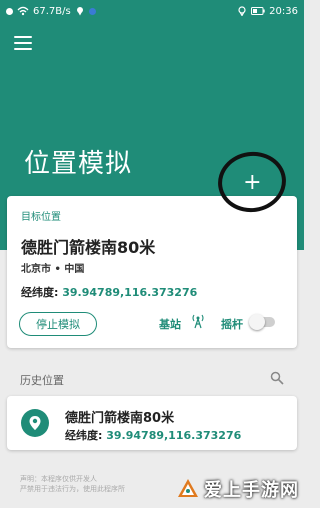 This screenshot has width=320, height=508. I want to click on app-notification-icon, so click(92, 11).